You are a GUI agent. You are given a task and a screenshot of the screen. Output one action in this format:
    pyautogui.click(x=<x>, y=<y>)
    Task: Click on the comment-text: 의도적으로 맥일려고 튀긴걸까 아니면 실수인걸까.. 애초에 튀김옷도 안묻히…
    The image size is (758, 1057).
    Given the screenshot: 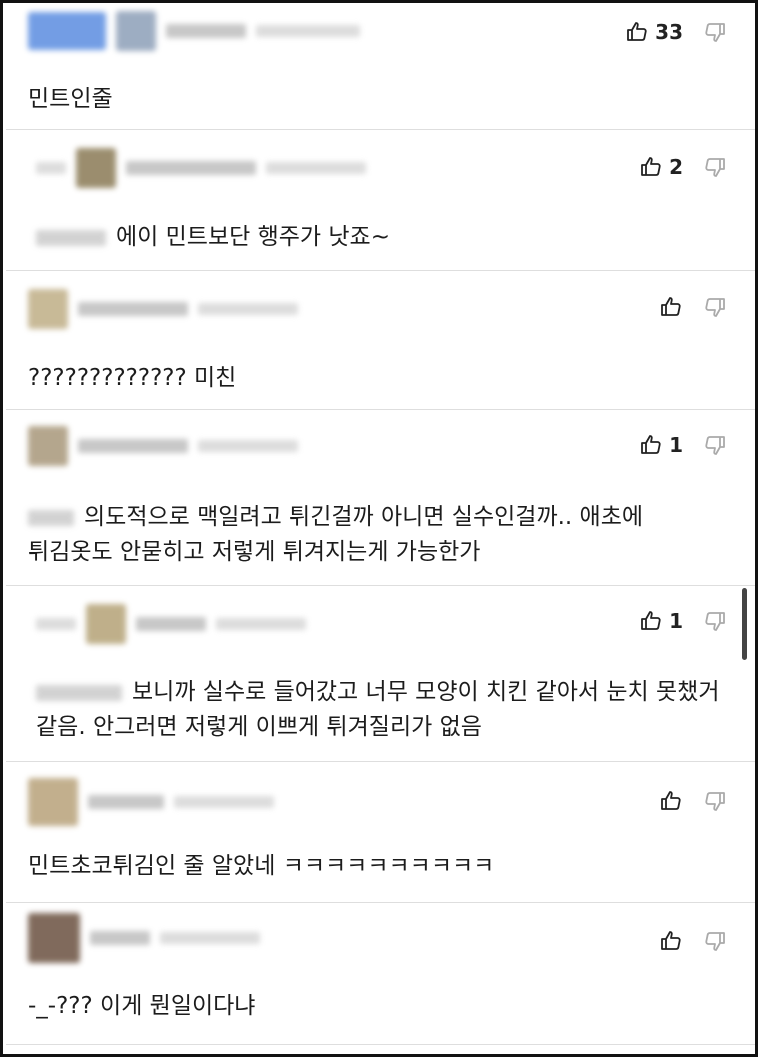 What is the action you would take?
    pyautogui.click(x=336, y=534)
    